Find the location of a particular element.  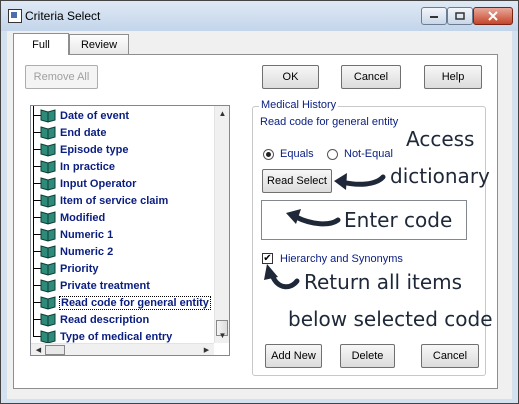

annotation-return-all: Return all items is located at coordinates (383, 282).